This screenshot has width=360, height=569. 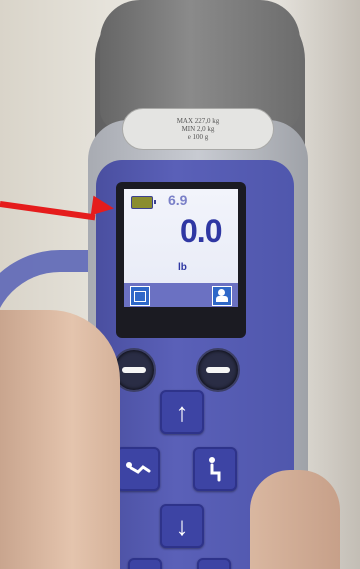 I want to click on lift-up-button: ↑, so click(x=182, y=412).